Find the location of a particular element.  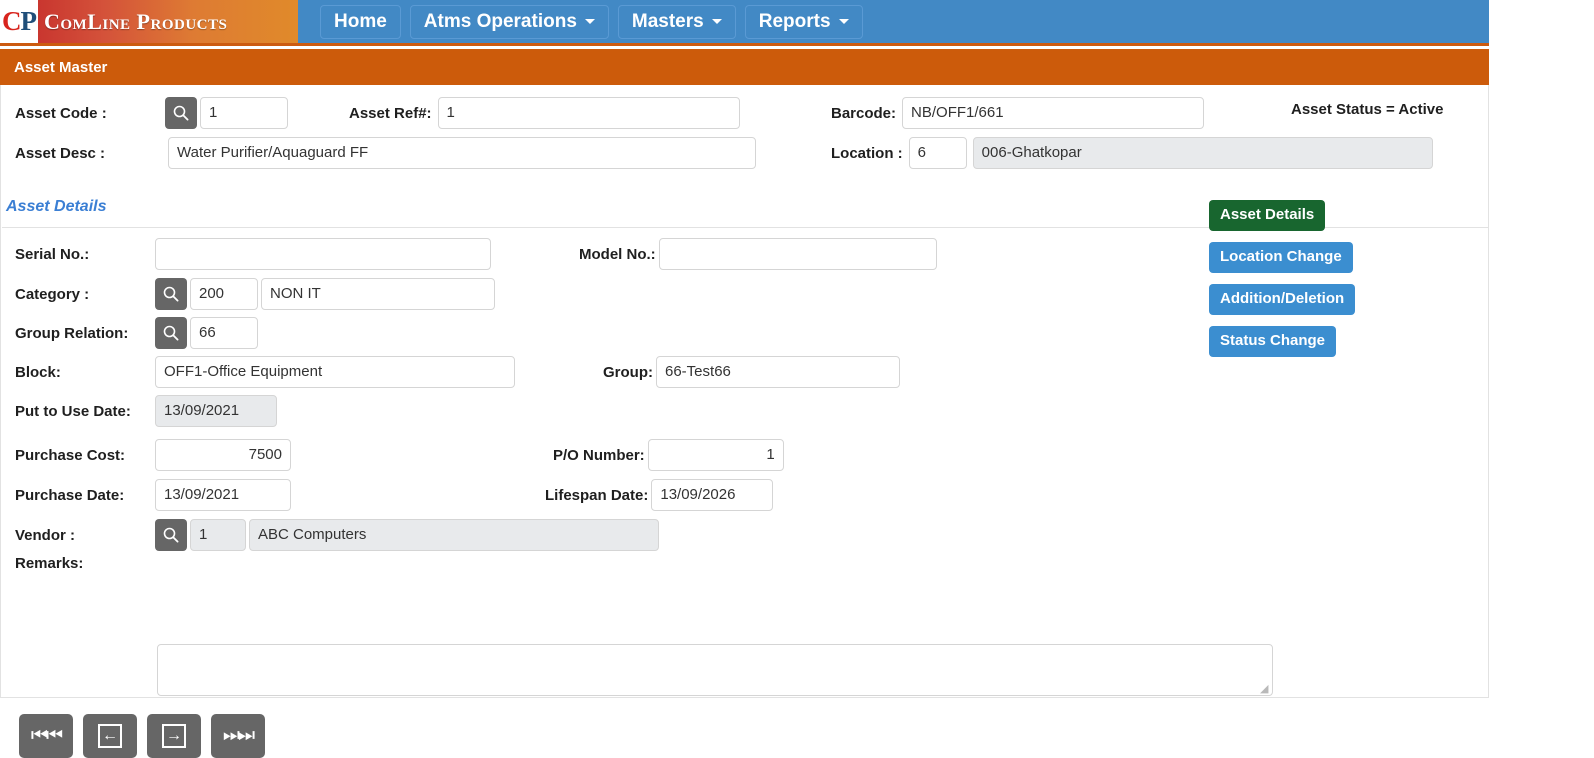

last-record-button: ⏭⏭ is located at coordinates (238, 736).